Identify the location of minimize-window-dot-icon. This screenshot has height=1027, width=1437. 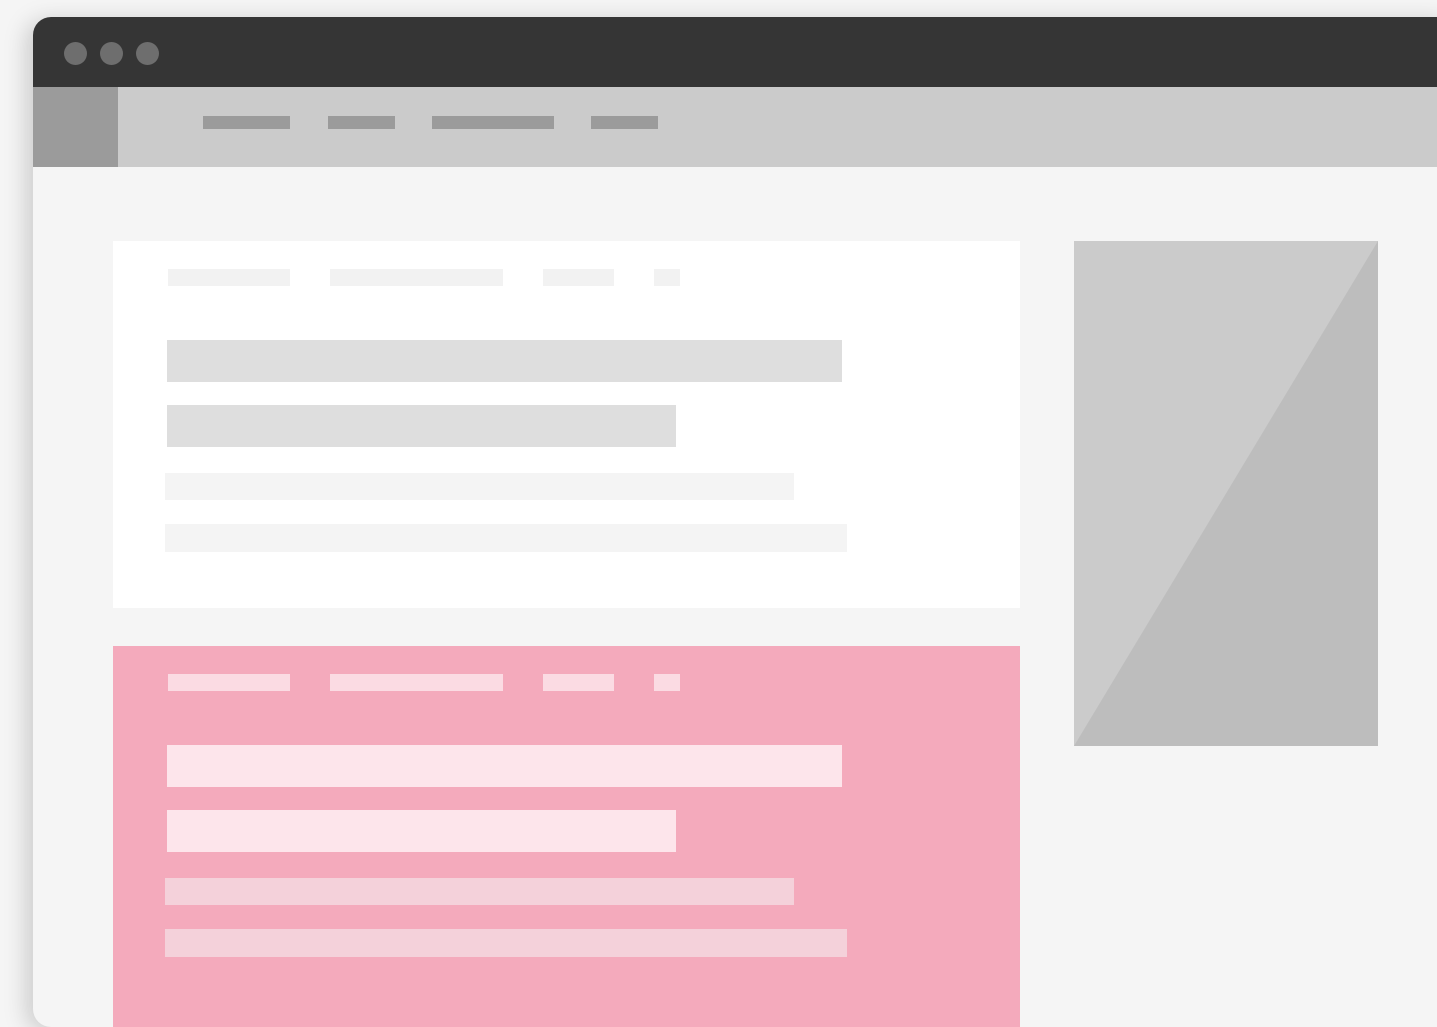
(111, 53).